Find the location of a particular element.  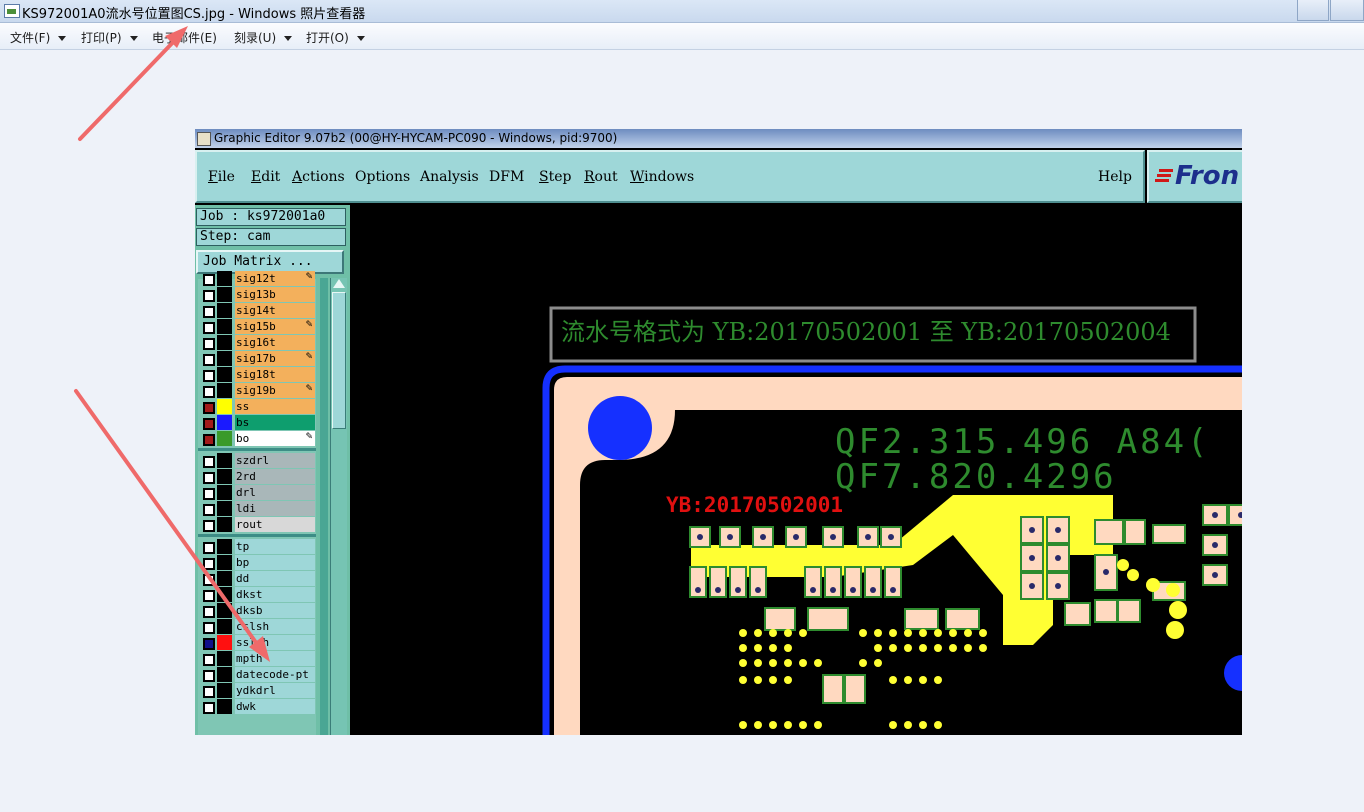

arrow-to-title is located at coordinates (130, 87).